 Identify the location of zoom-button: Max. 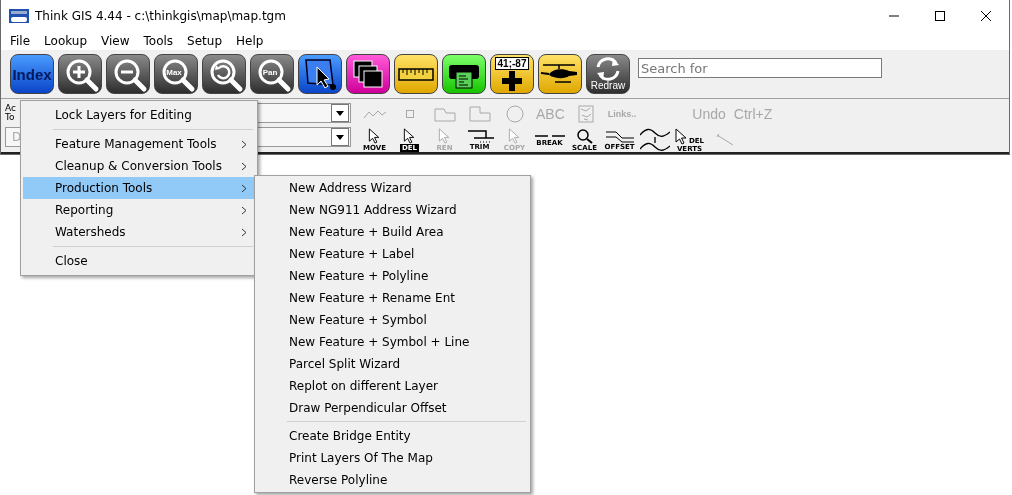
(176, 74).